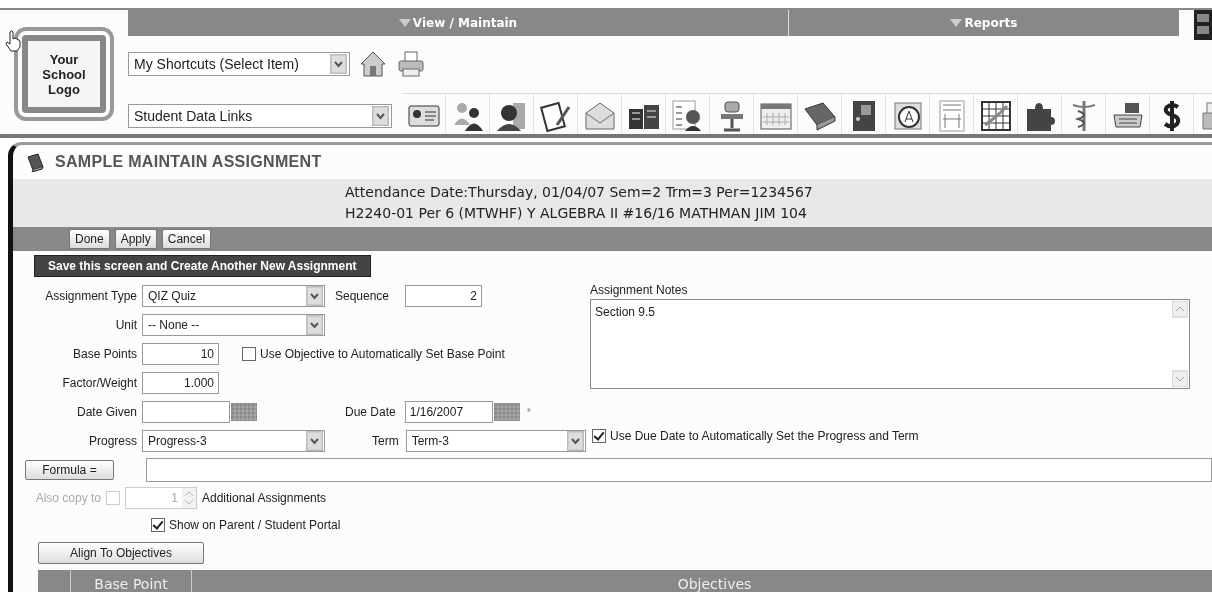 This screenshot has height=592, width=1212. What do you see at coordinates (260, 115) in the screenshot?
I see `data-links-dropdown: Student Data Links` at bounding box center [260, 115].